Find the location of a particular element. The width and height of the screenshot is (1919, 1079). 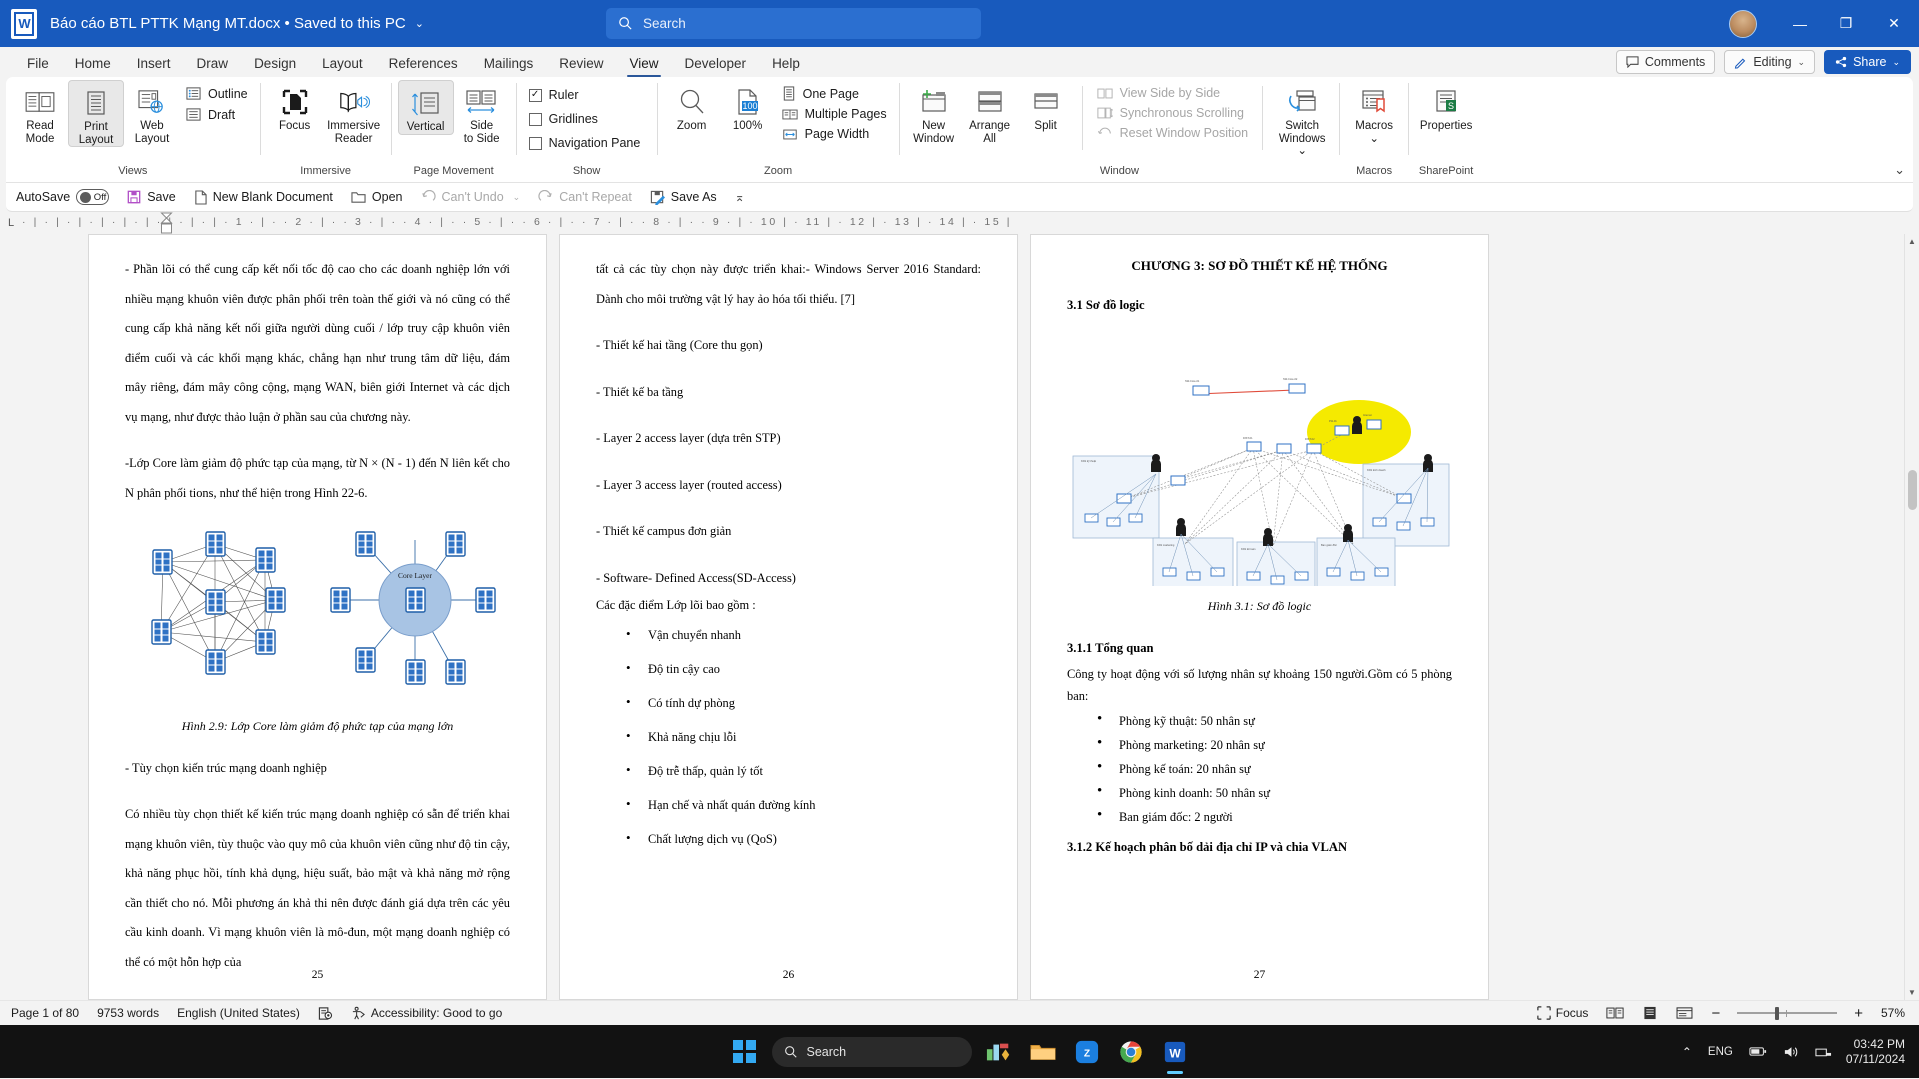

new-blank-document-label: New Blank Document is located at coordinates (272, 197).